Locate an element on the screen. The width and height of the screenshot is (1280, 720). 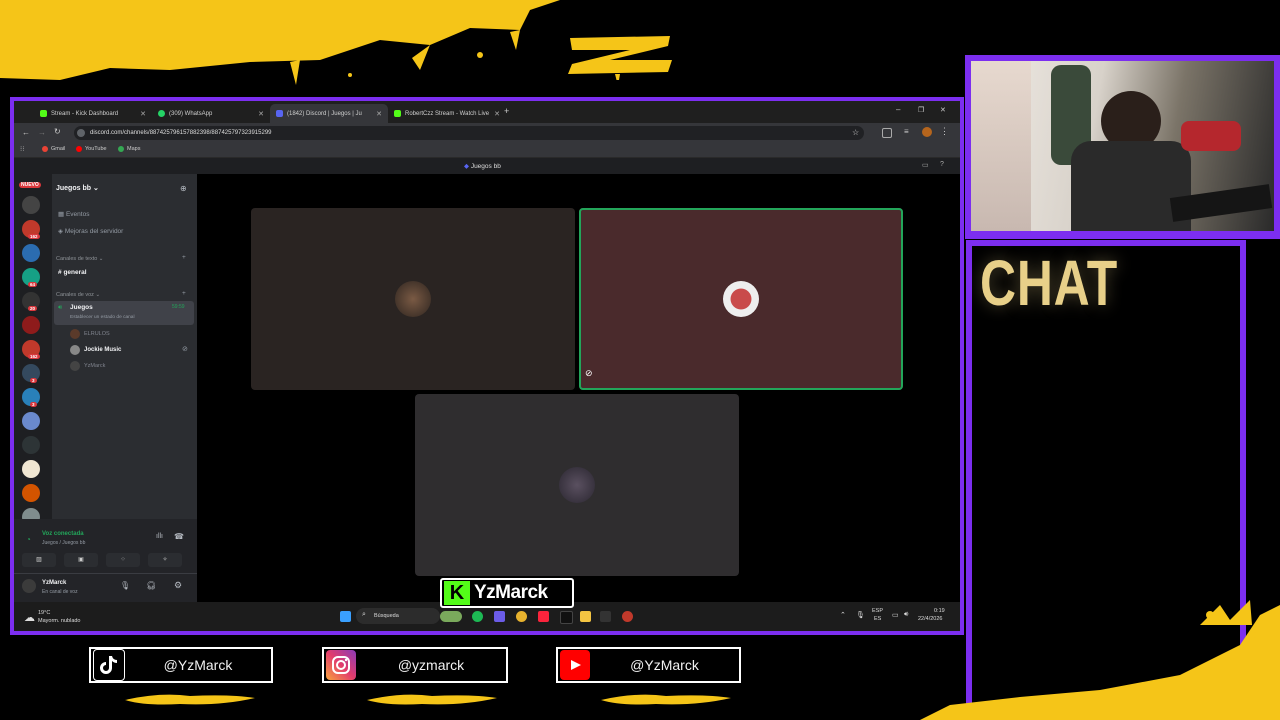
weather-desc: Mayorm. nublado is located at coordinates (59, 621).